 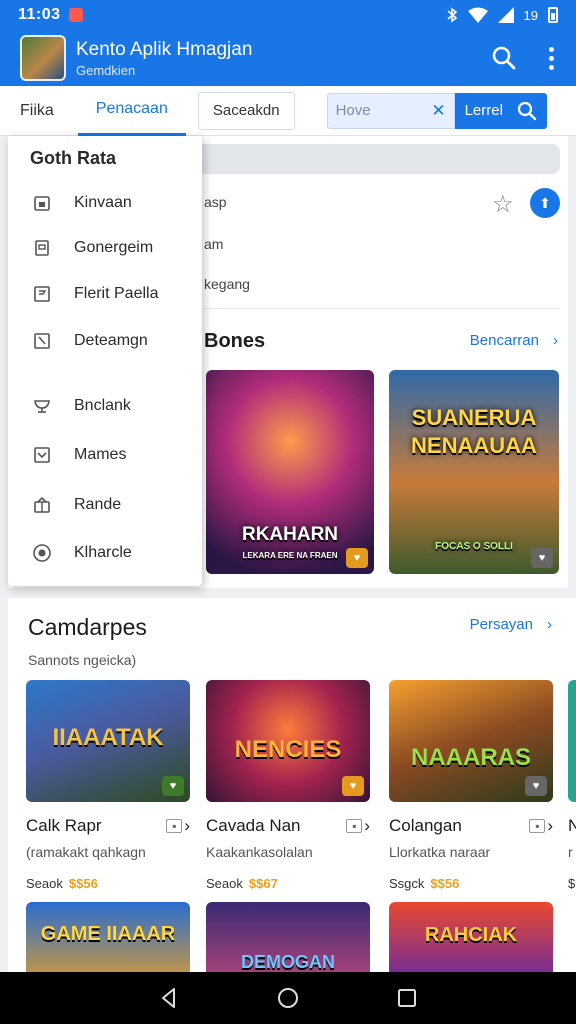 I want to click on status-icons: 19, so click(x=502, y=15).